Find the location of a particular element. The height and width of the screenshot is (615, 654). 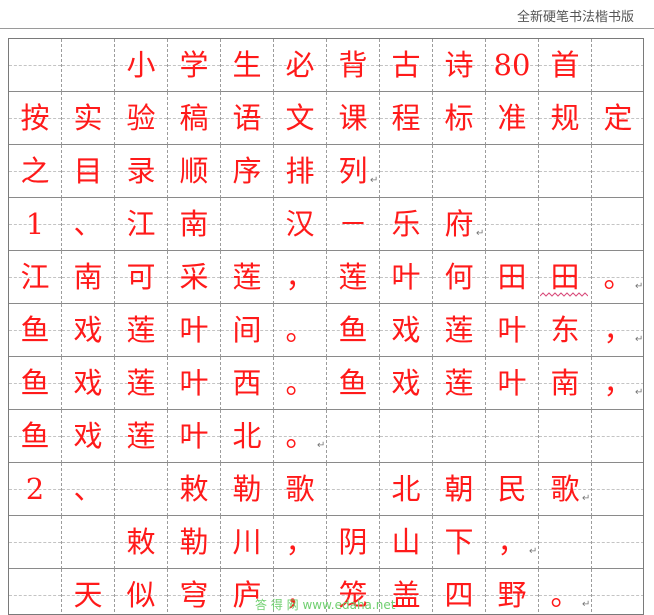

grid-row: 鱼戏莲叶西。鱼戏莲叶南， is located at coordinates (326, 383).